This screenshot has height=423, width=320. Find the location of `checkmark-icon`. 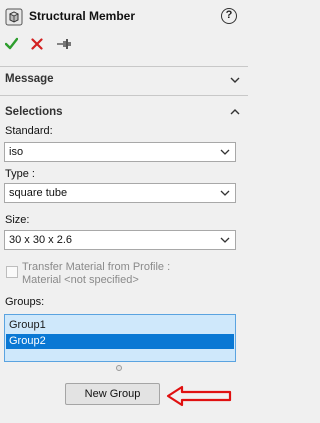

checkmark-icon is located at coordinates (11, 43).